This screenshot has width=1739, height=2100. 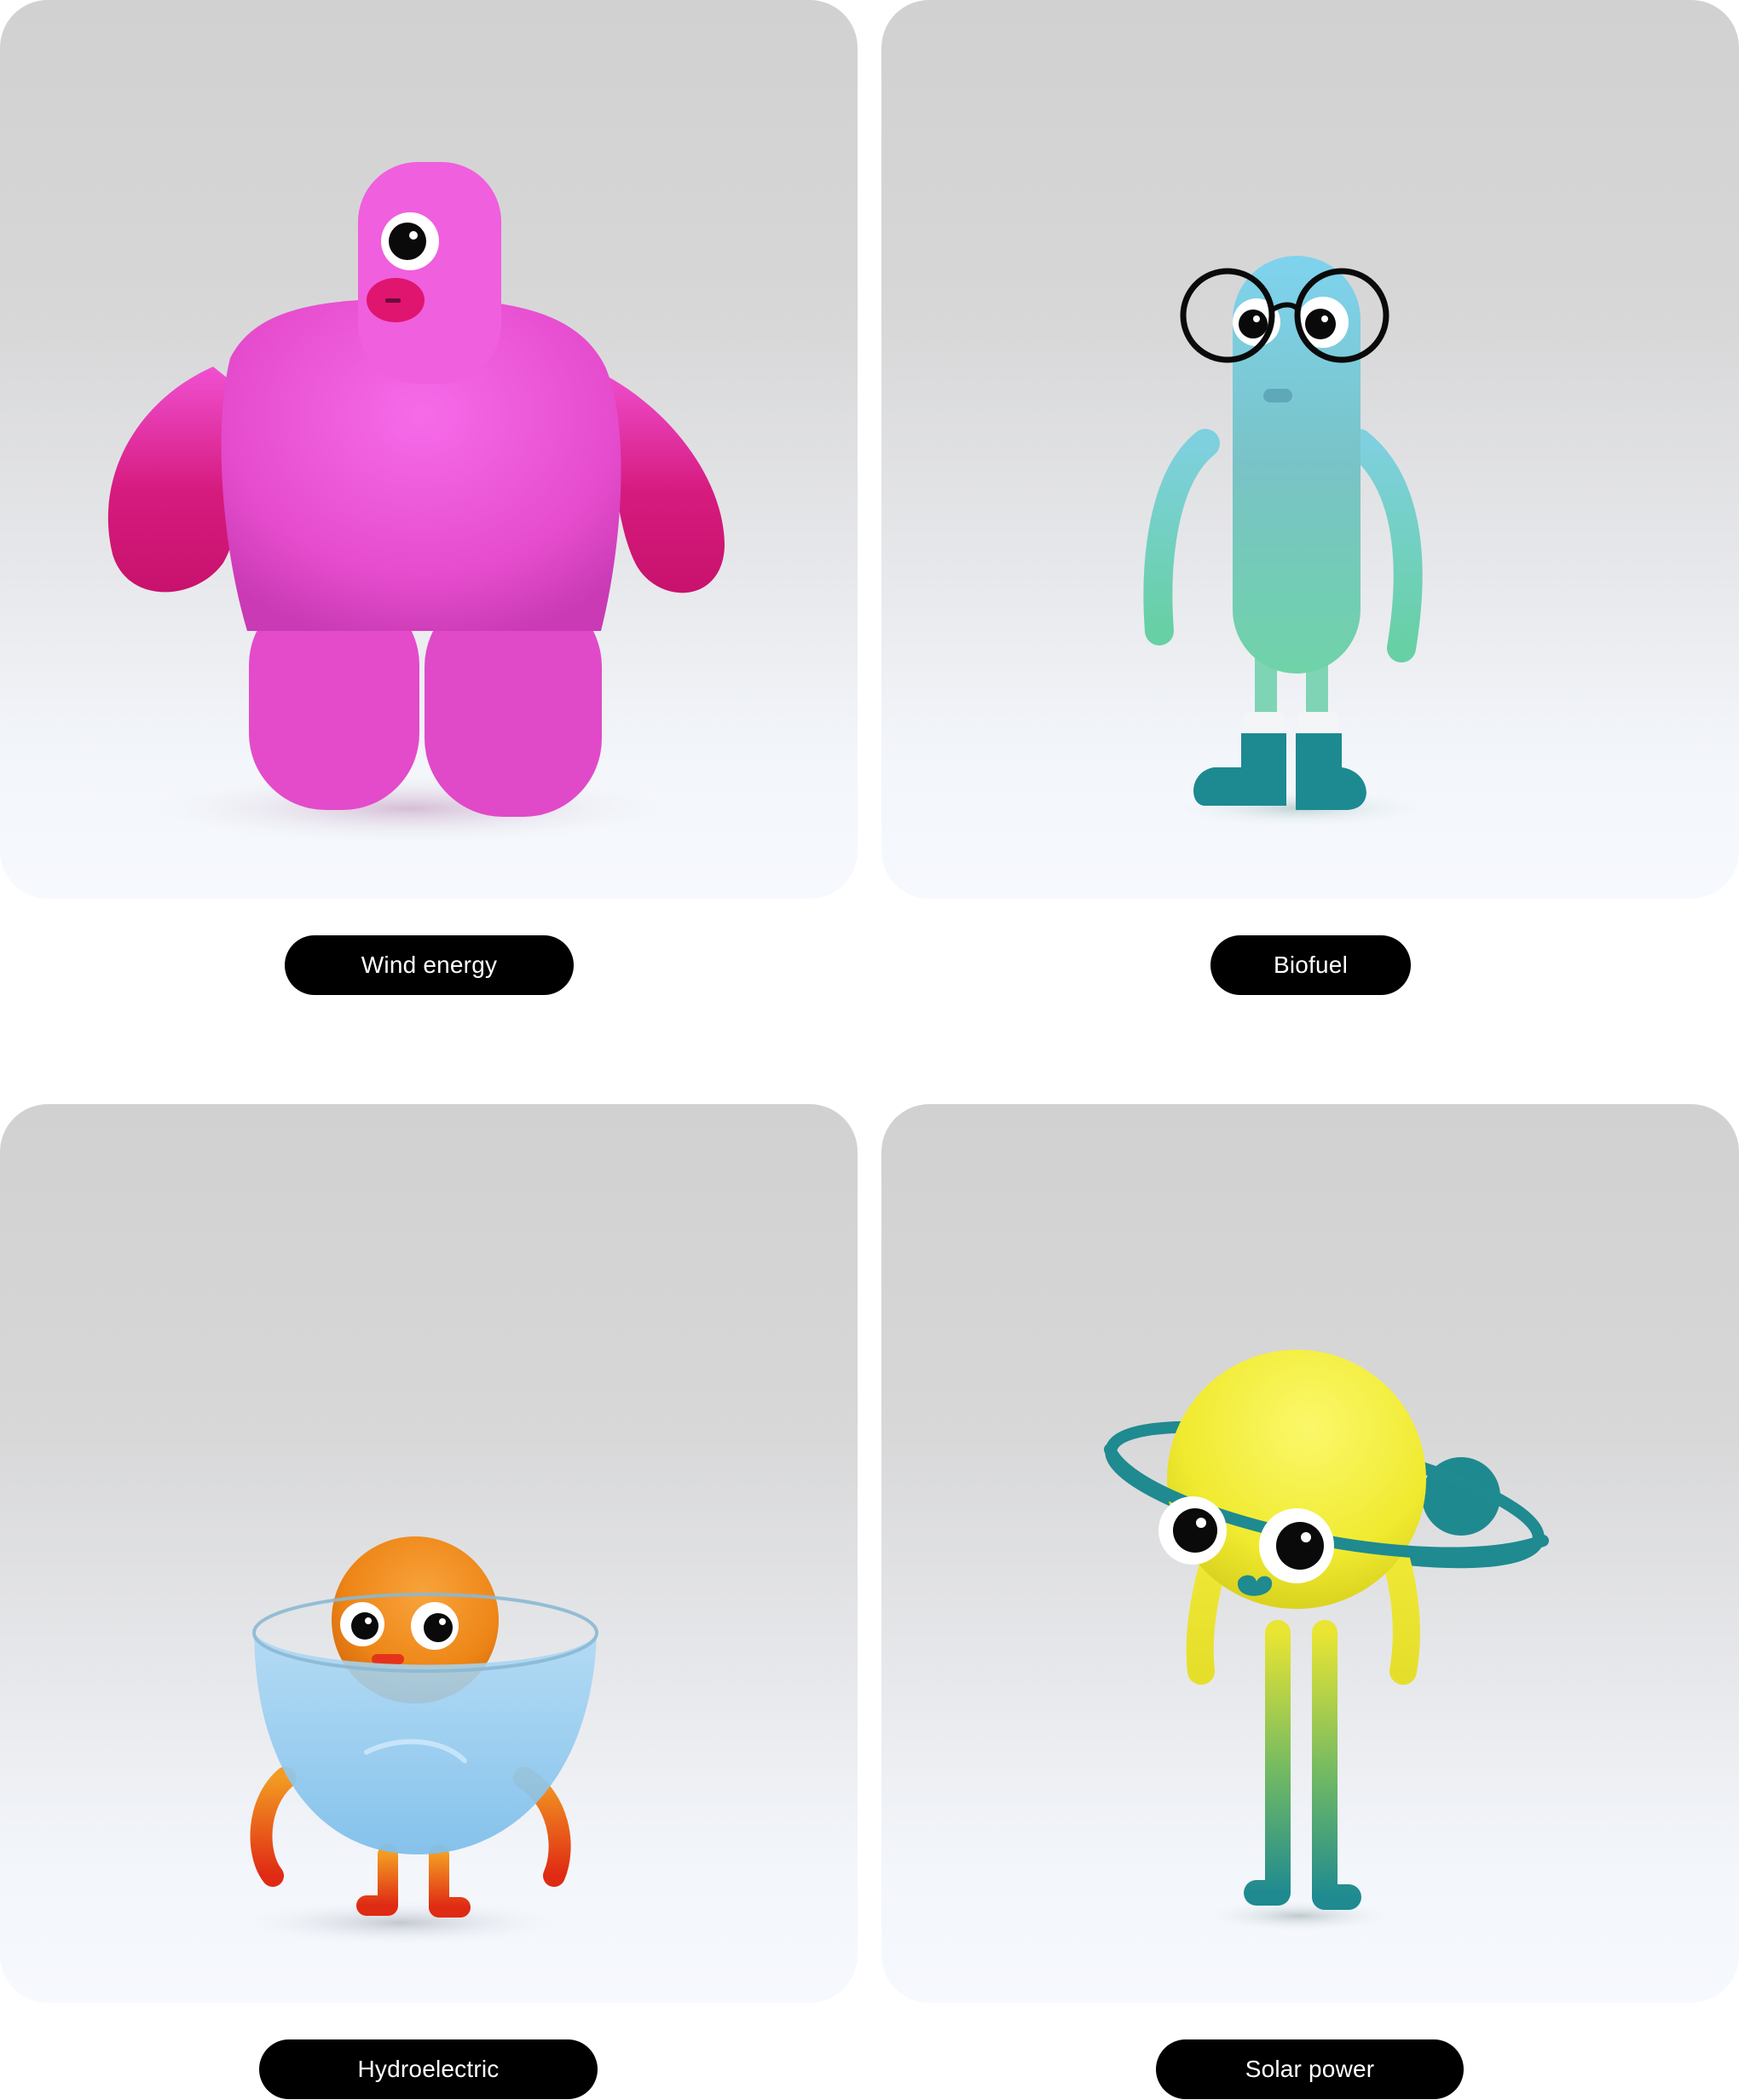 I want to click on yellow-ringed-planet-character, so click(x=1326, y=1640).